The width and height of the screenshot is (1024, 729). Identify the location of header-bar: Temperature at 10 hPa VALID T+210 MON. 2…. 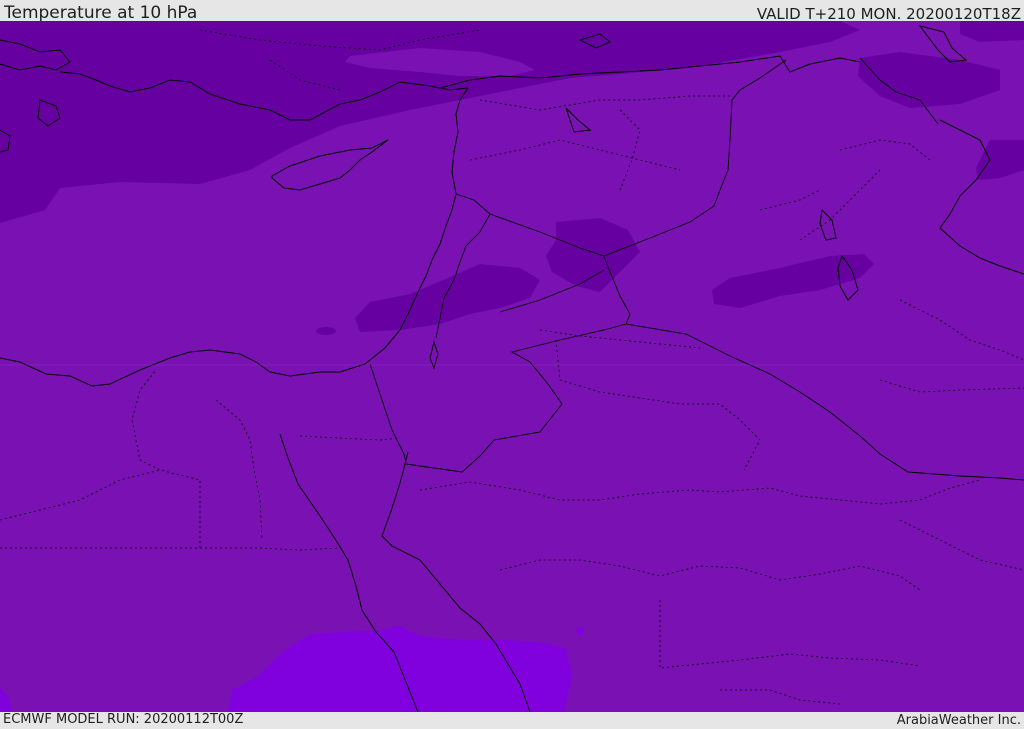
(512, 11).